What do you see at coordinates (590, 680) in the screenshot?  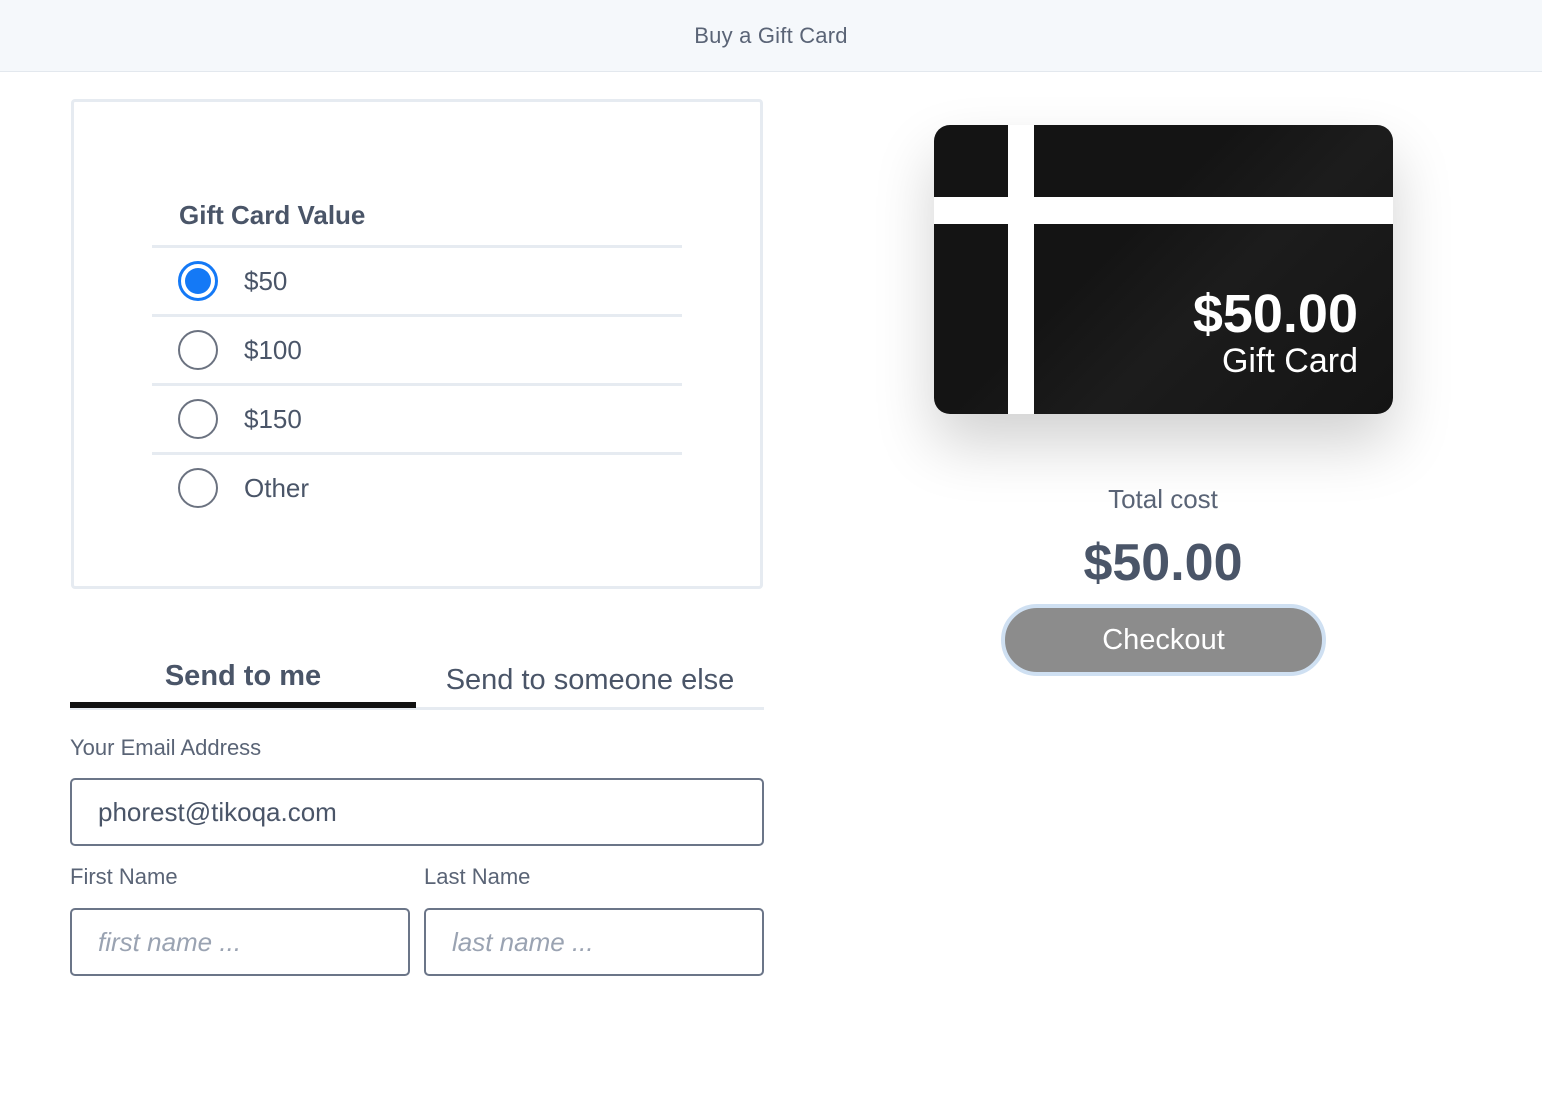 I see `tab-send-to-someone-else: Send to someone else` at bounding box center [590, 680].